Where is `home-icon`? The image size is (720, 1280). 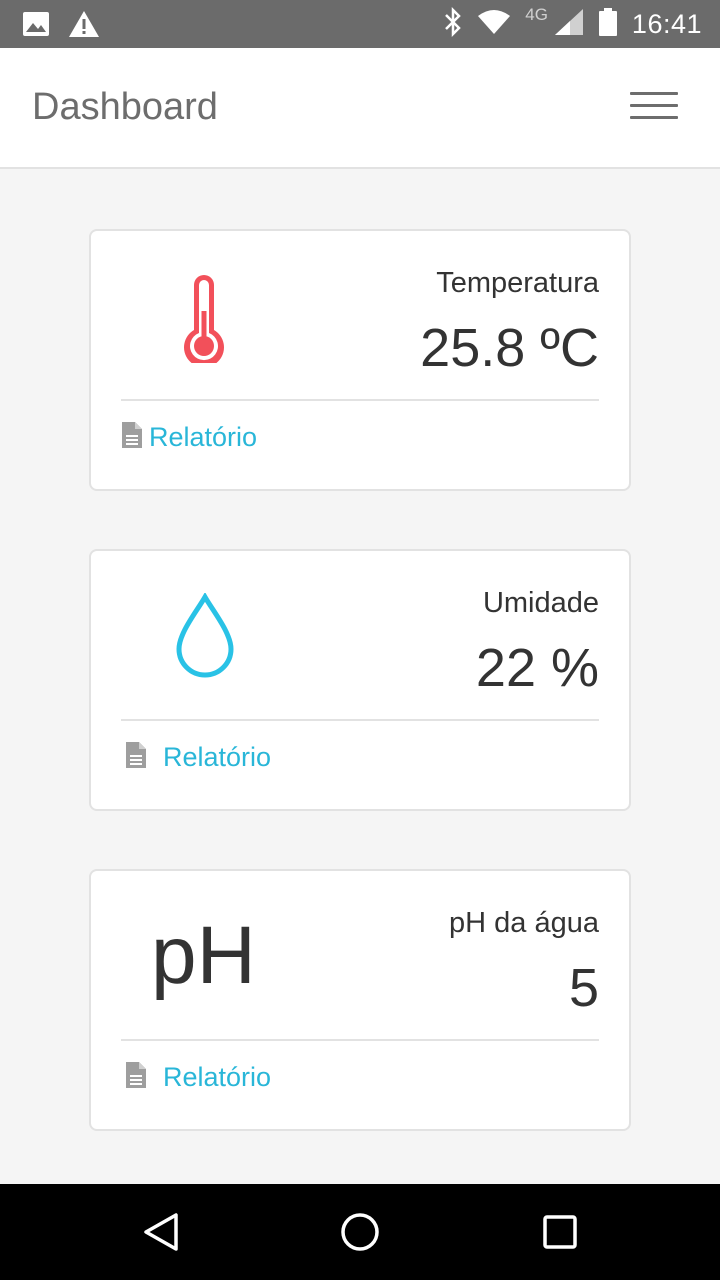
home-icon is located at coordinates (360, 1234).